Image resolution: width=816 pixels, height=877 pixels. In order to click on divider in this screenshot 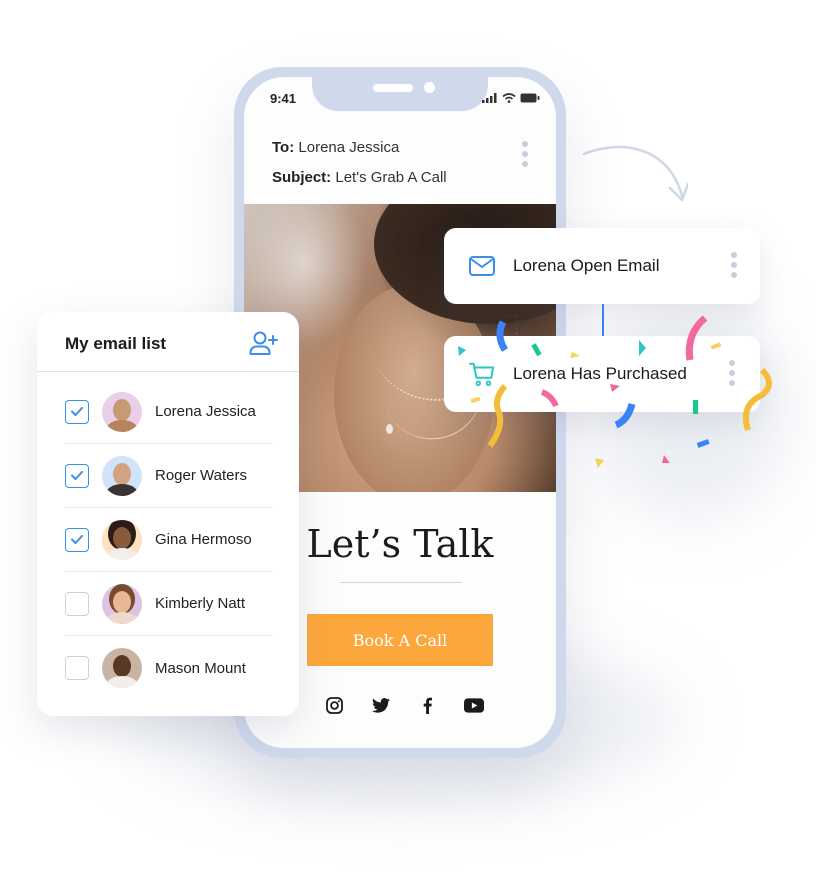, I will do `click(401, 582)`.